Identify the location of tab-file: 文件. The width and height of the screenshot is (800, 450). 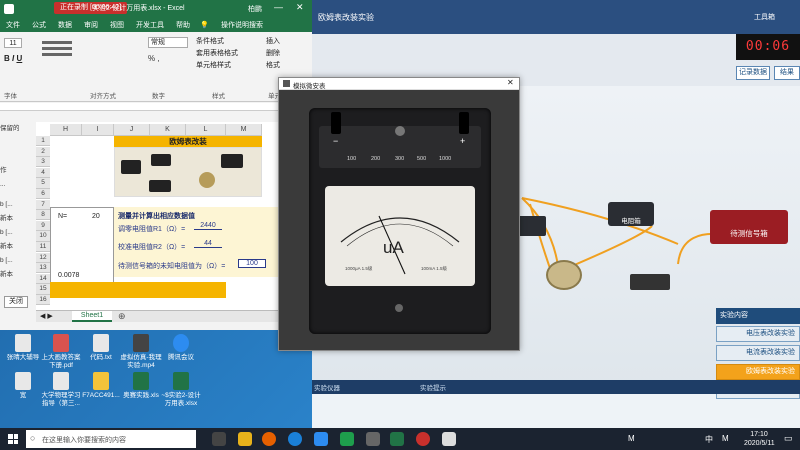
(13, 25).